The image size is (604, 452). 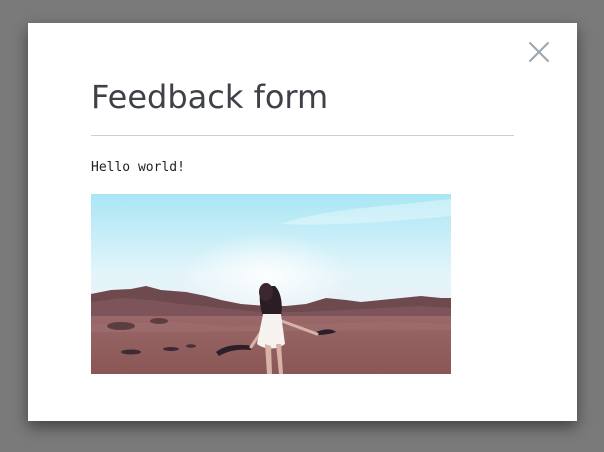 I want to click on modal-message: Hello world!, so click(x=138, y=167).